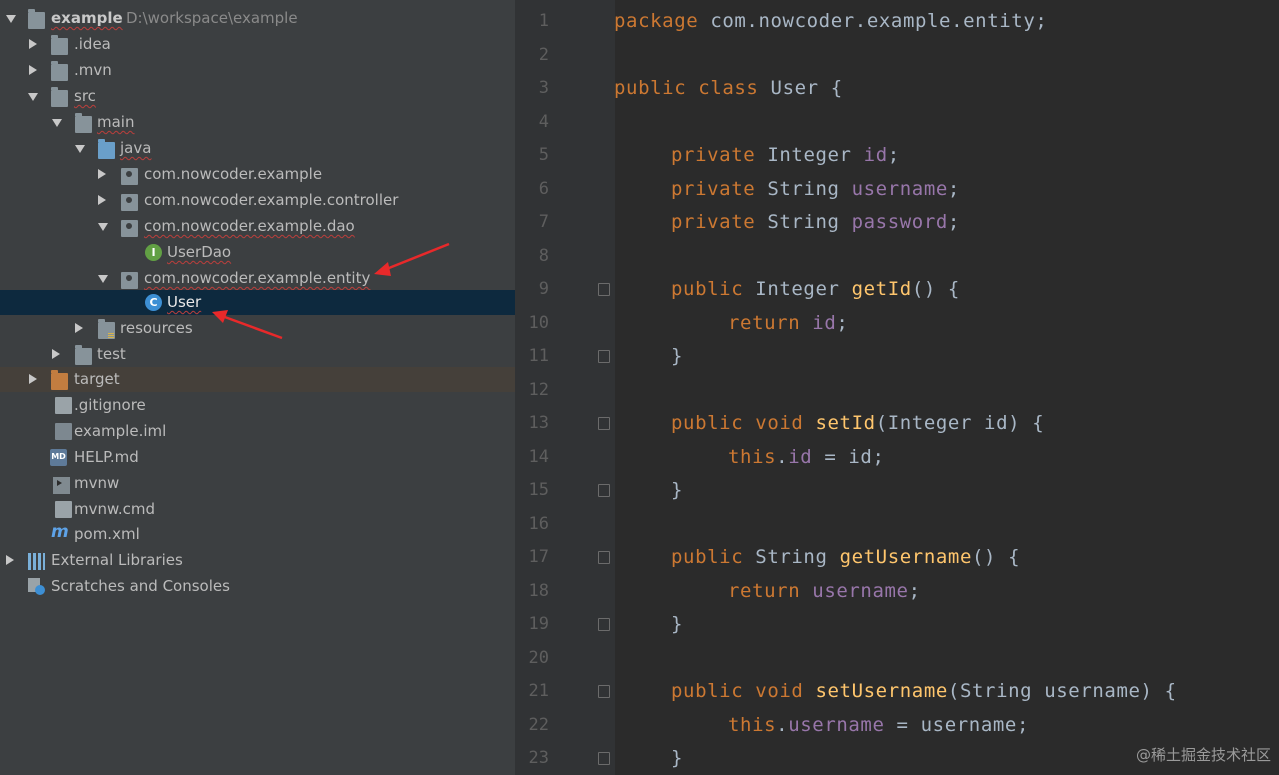 The image size is (1279, 775). I want to click on tree-item-label: pom.xml, so click(107, 534).